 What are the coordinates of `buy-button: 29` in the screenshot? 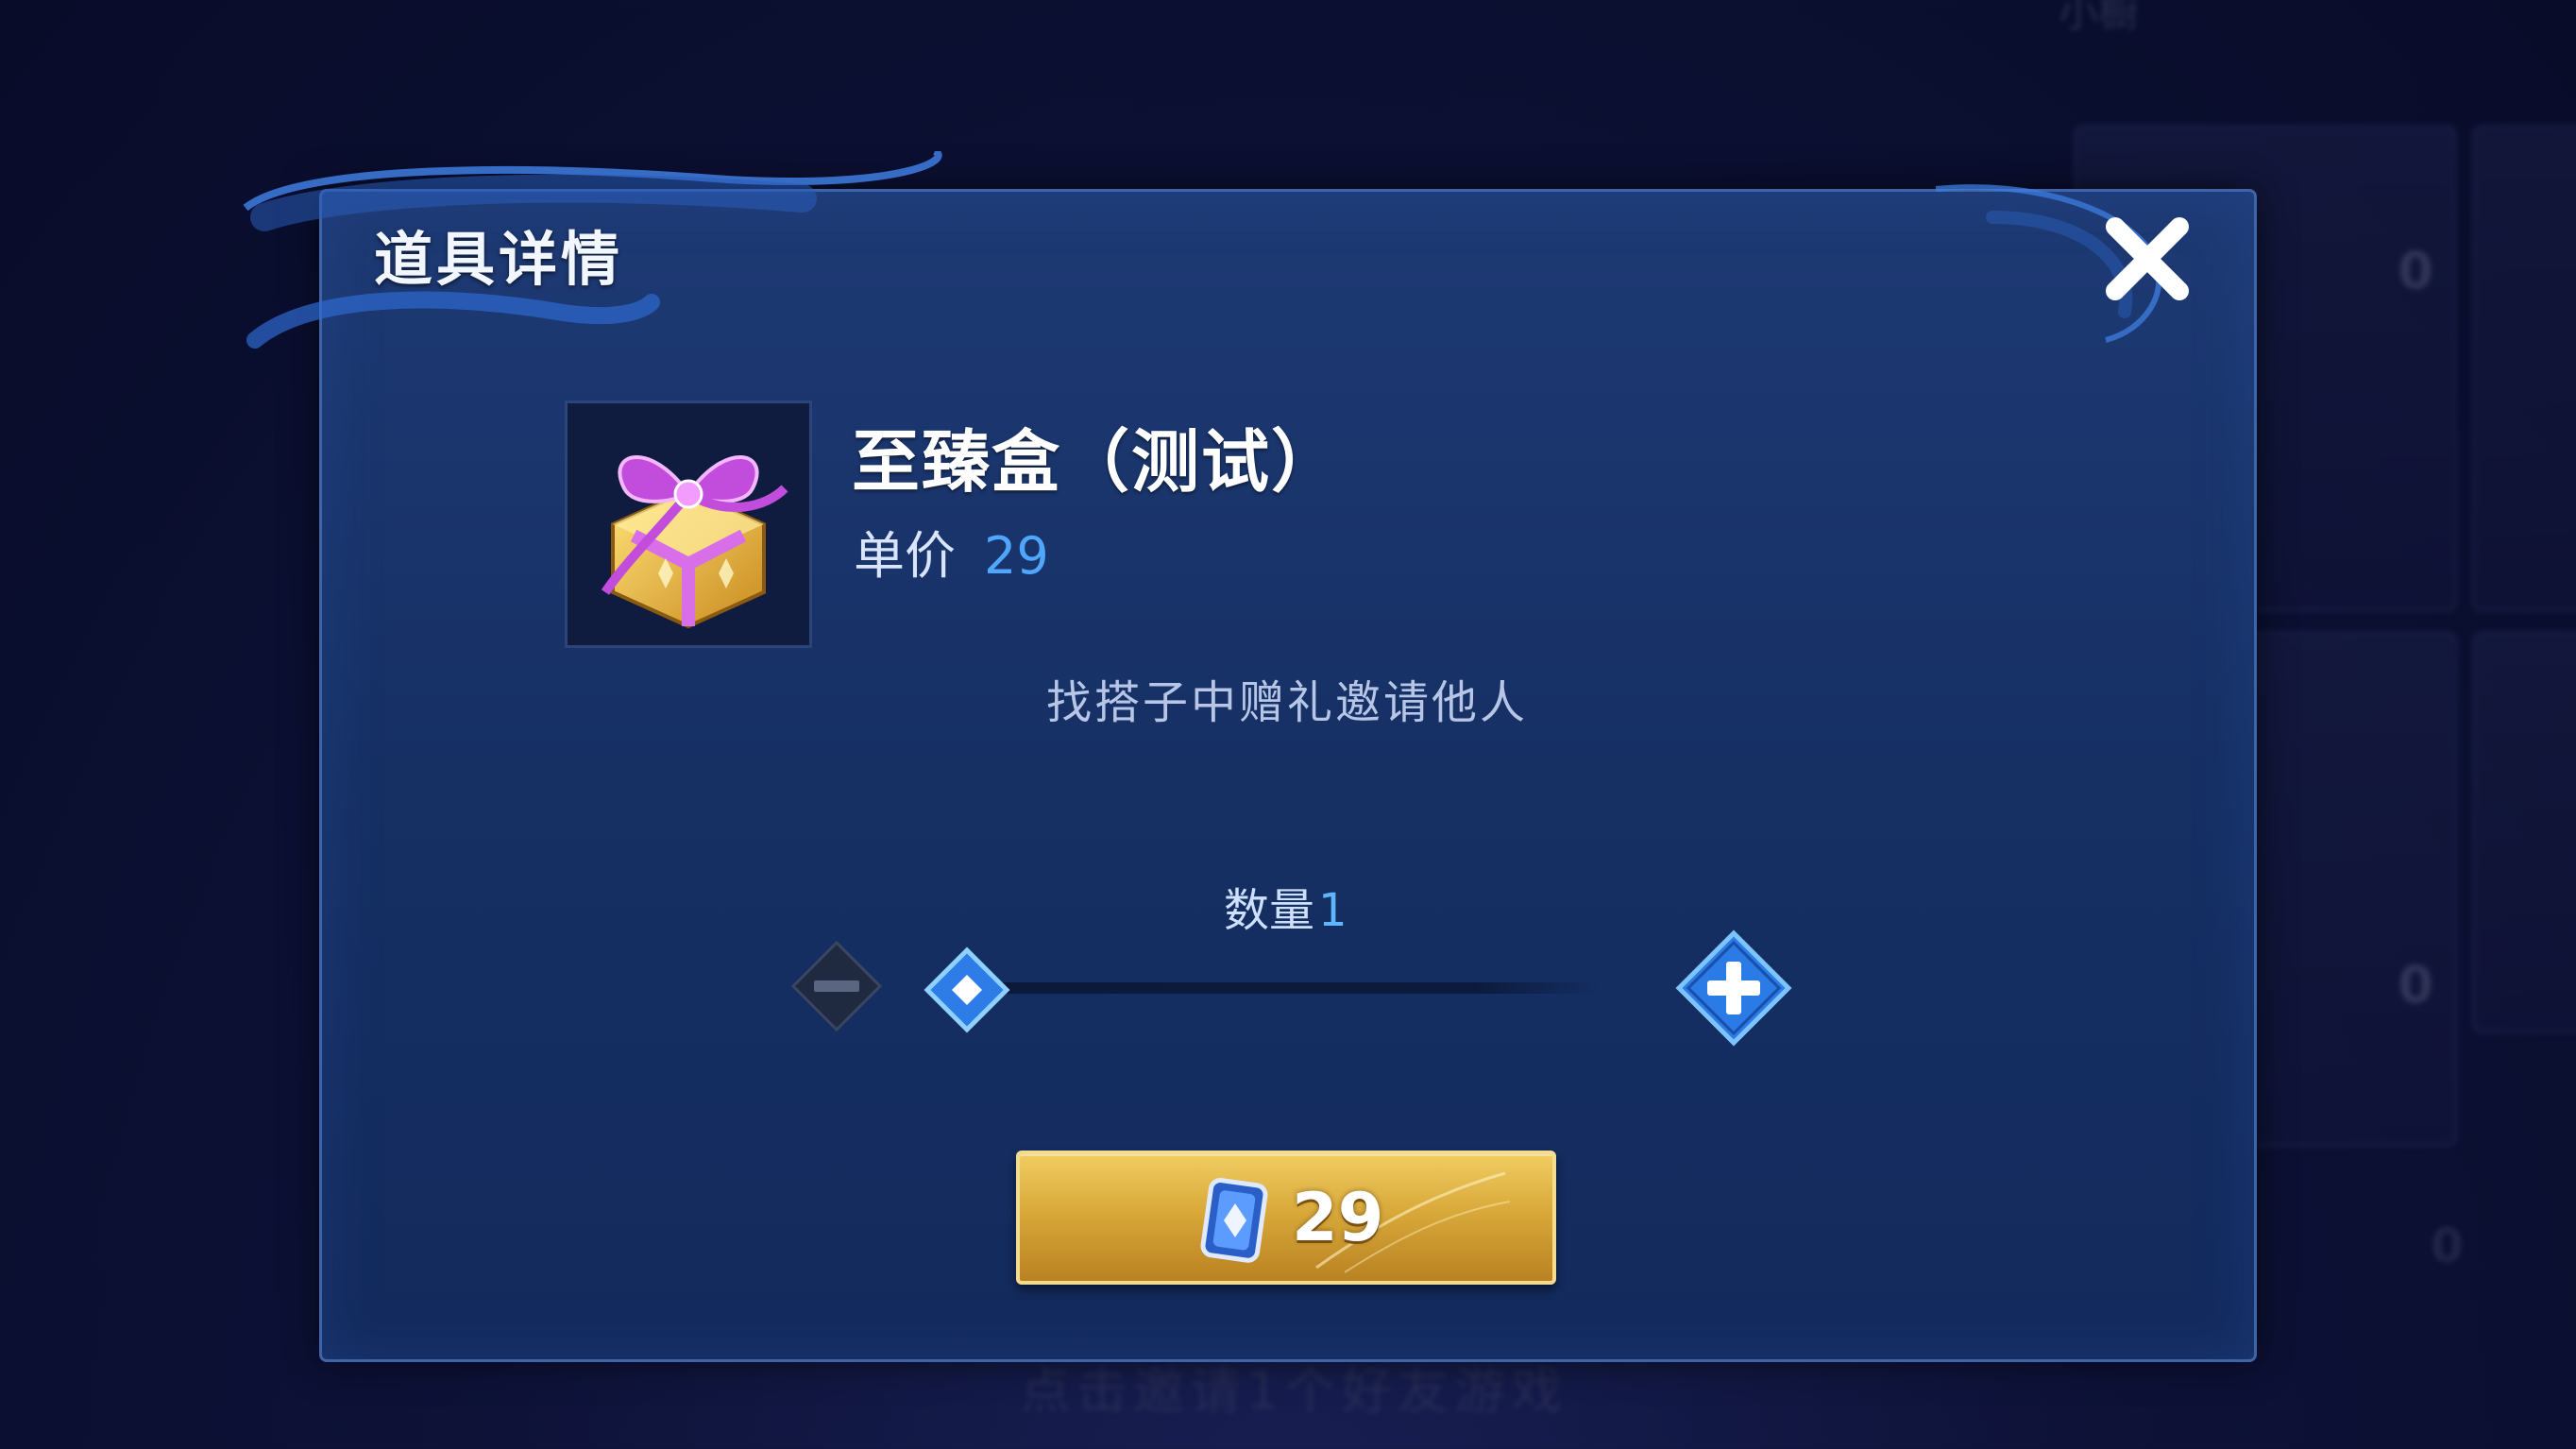 It's located at (1286, 1218).